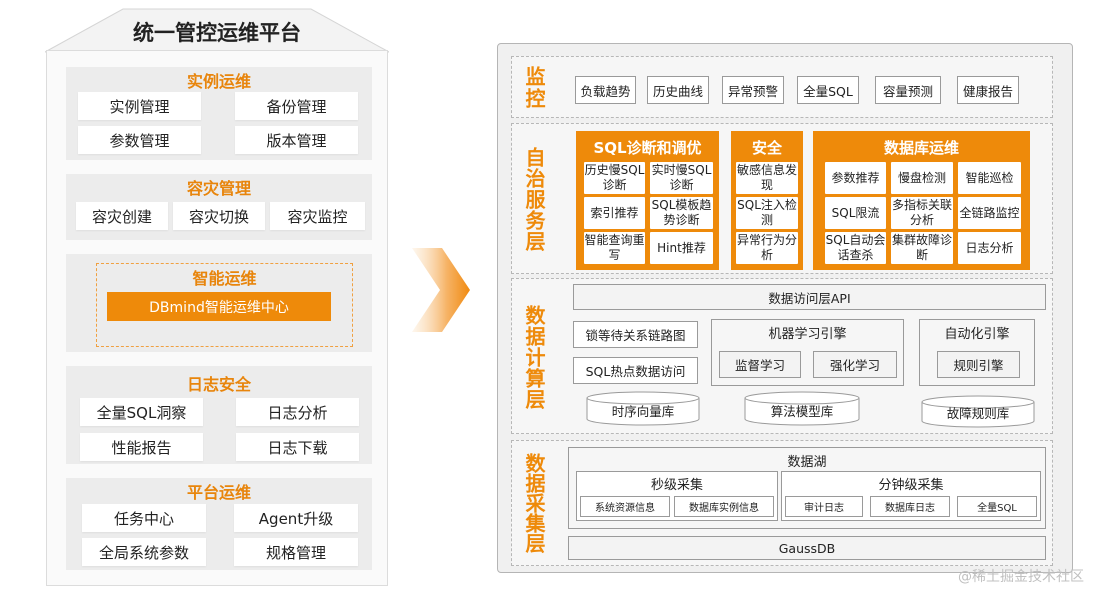 This screenshot has width=1108, height=593. What do you see at coordinates (908, 90) in the screenshot?
I see `capacity-forecast-button: 容量预测` at bounding box center [908, 90].